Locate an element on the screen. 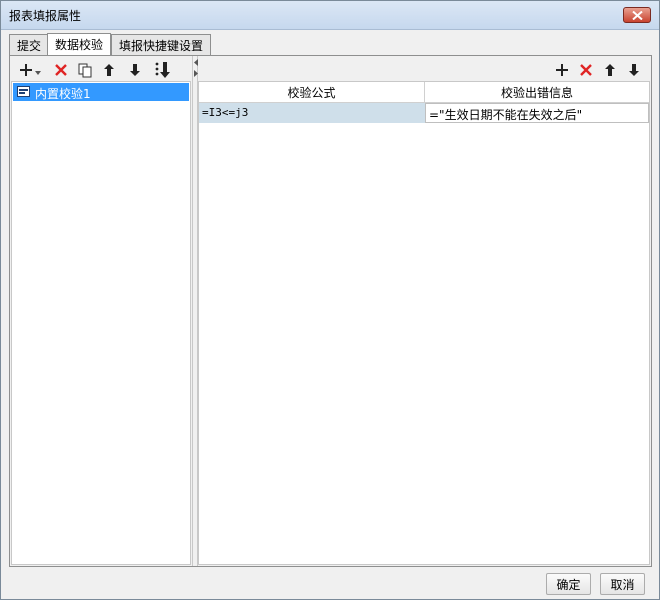 This screenshot has width=660, height=600. tab-shortcut-settings: 填报快捷键设置 is located at coordinates (161, 44).